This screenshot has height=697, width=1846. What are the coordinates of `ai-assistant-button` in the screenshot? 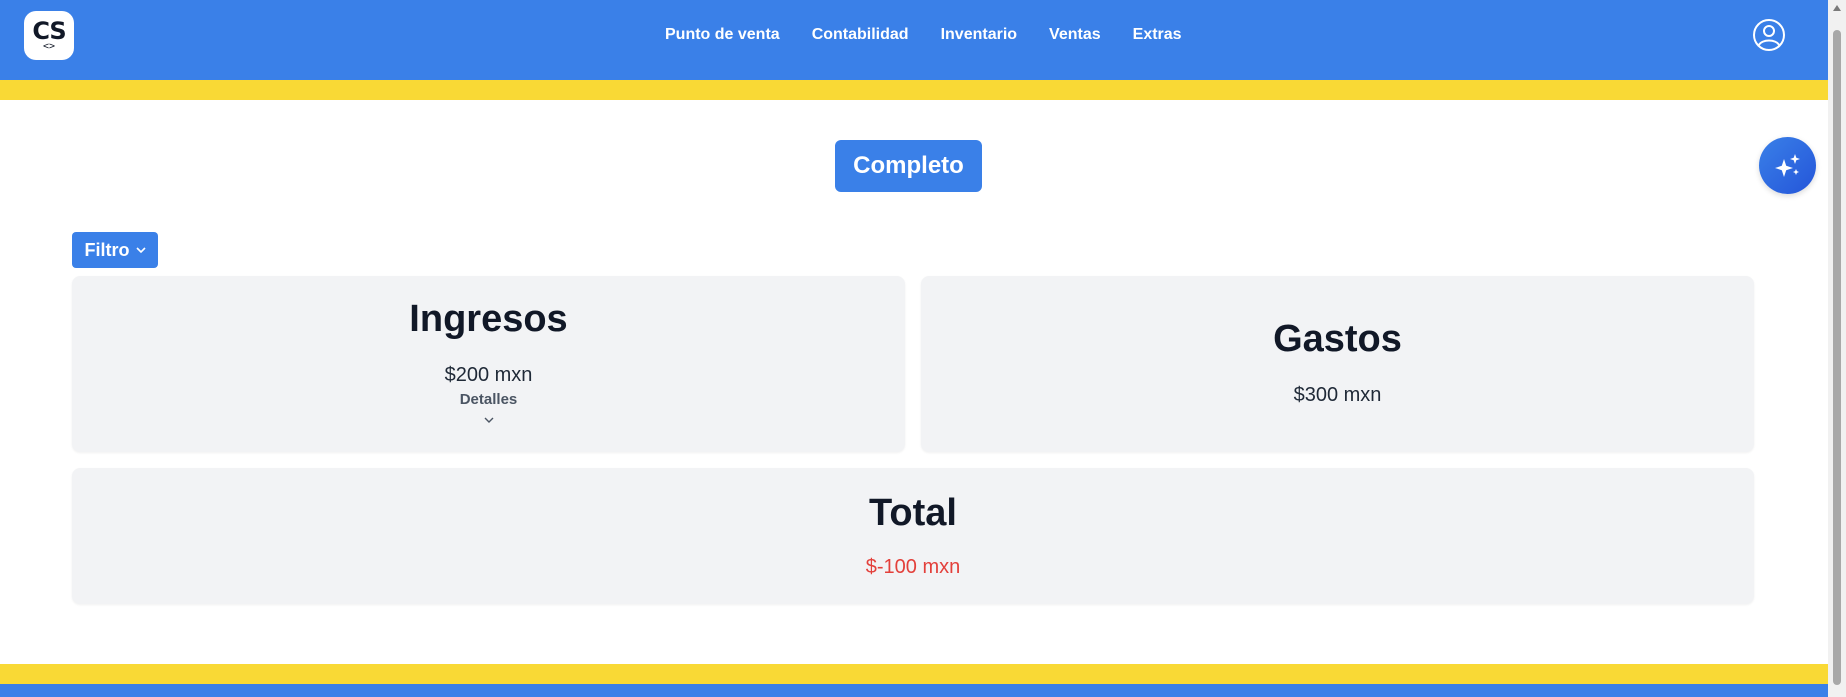 It's located at (1787, 165).